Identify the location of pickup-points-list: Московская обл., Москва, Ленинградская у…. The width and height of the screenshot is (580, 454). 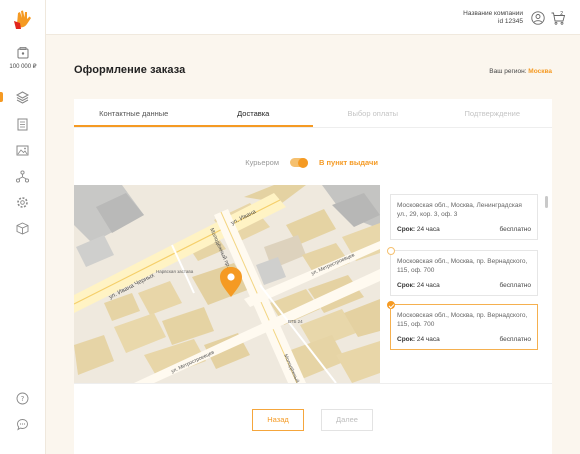
(462, 274).